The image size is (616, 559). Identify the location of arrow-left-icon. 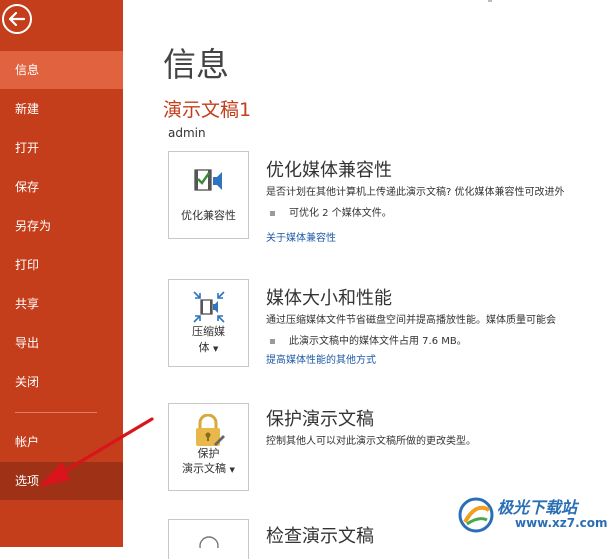
(17, 19).